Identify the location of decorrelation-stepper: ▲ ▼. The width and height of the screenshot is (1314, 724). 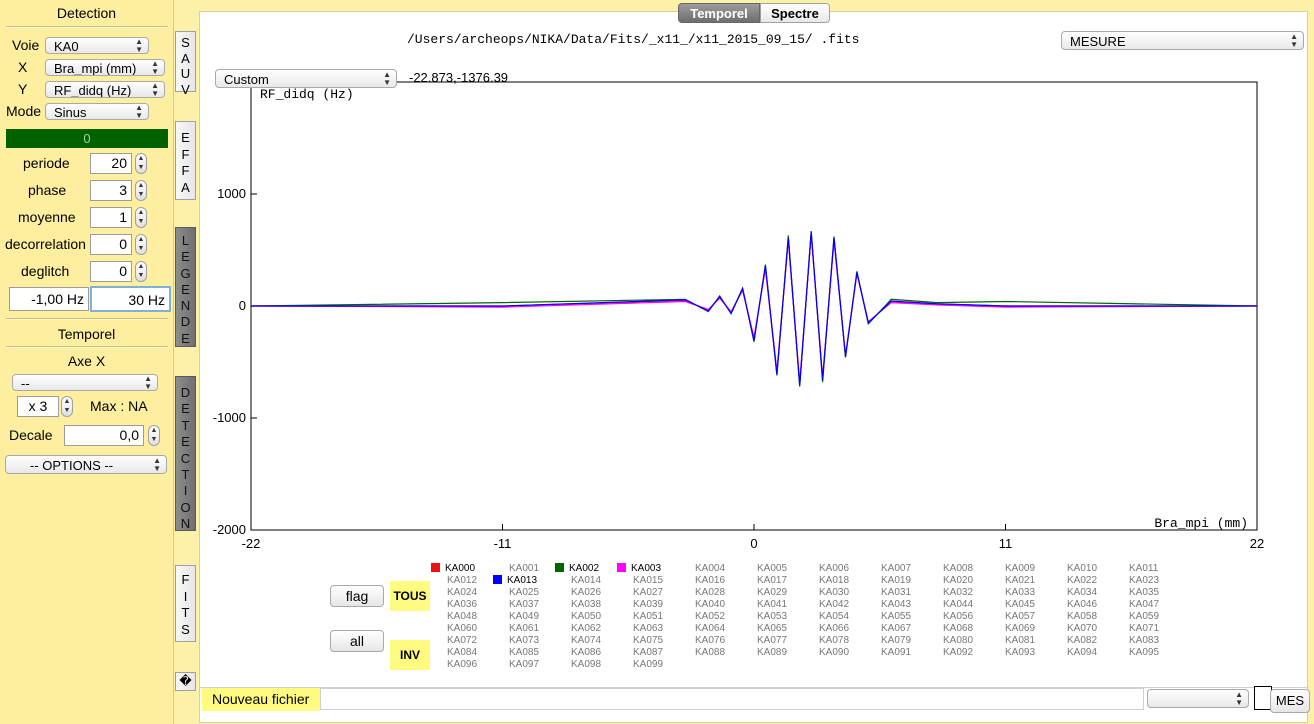
(141, 244).